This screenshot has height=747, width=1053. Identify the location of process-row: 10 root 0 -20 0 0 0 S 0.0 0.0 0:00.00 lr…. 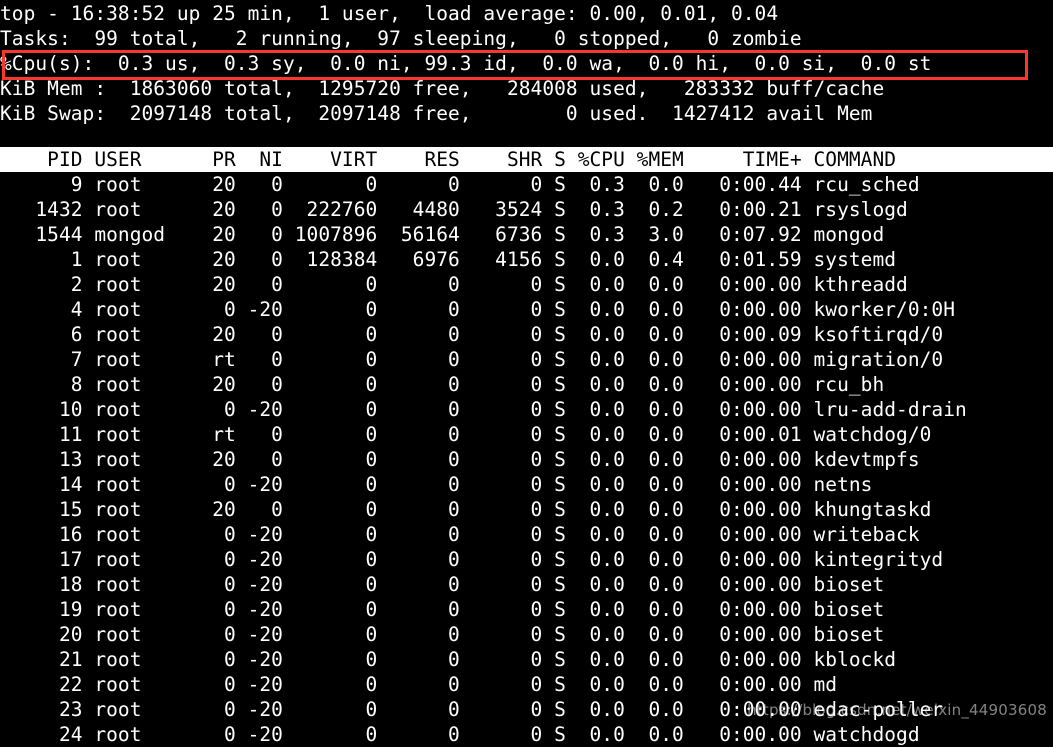
(526, 409).